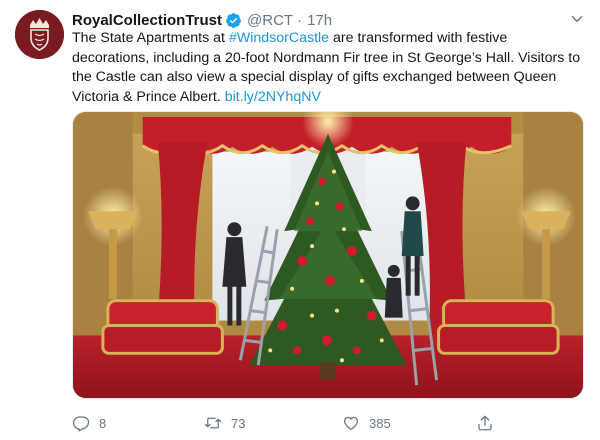 Image resolution: width=600 pixels, height=440 pixels. What do you see at coordinates (351, 423) in the screenshot?
I see `heart-icon` at bounding box center [351, 423].